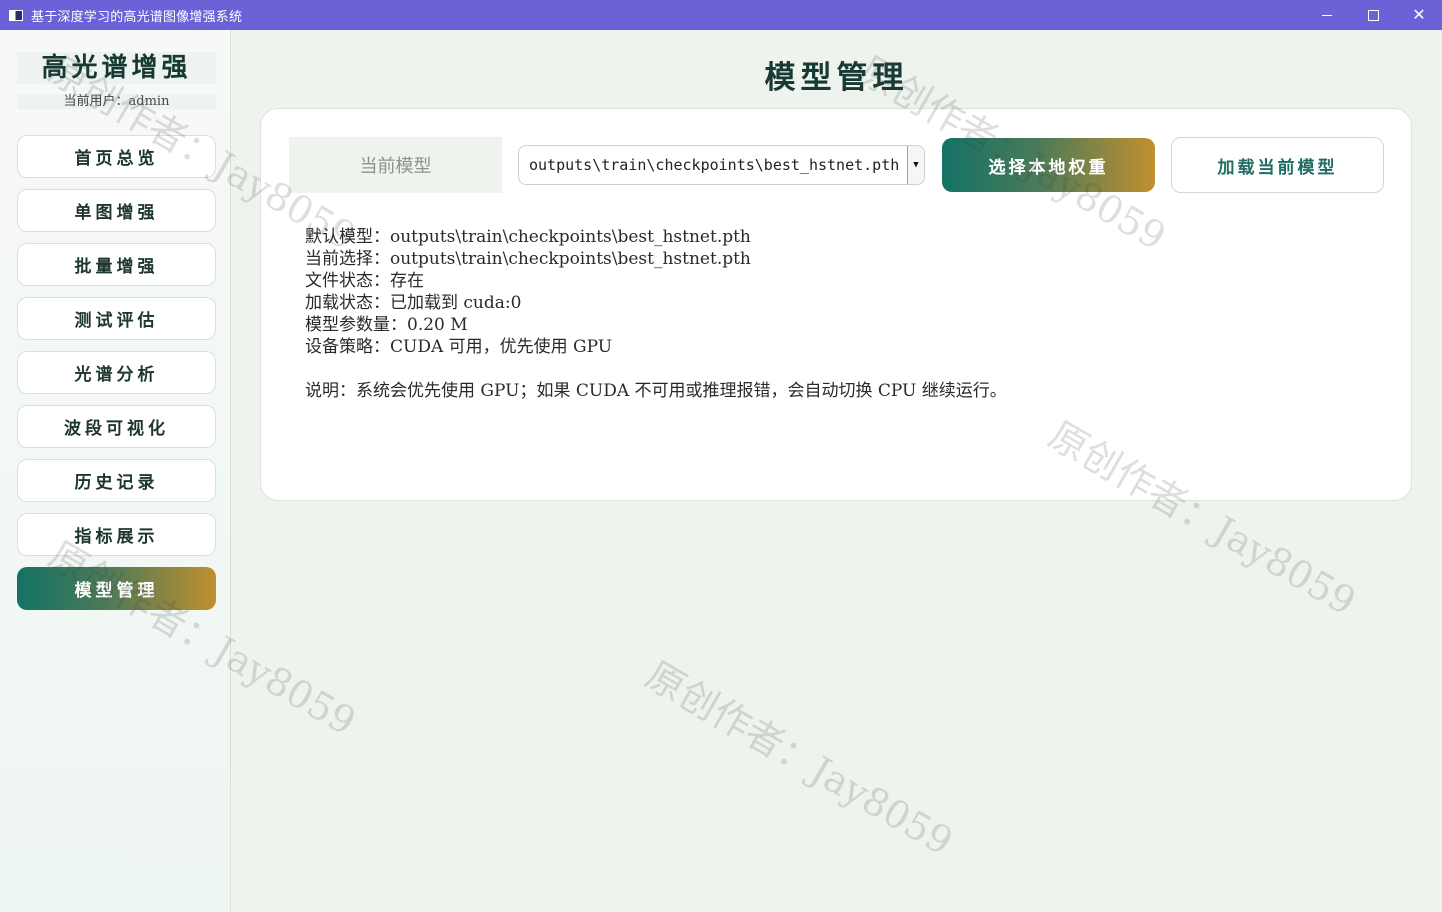 The width and height of the screenshot is (1442, 912). What do you see at coordinates (116, 588) in the screenshot?
I see `sidebar-item-model-management: 模型管理` at bounding box center [116, 588].